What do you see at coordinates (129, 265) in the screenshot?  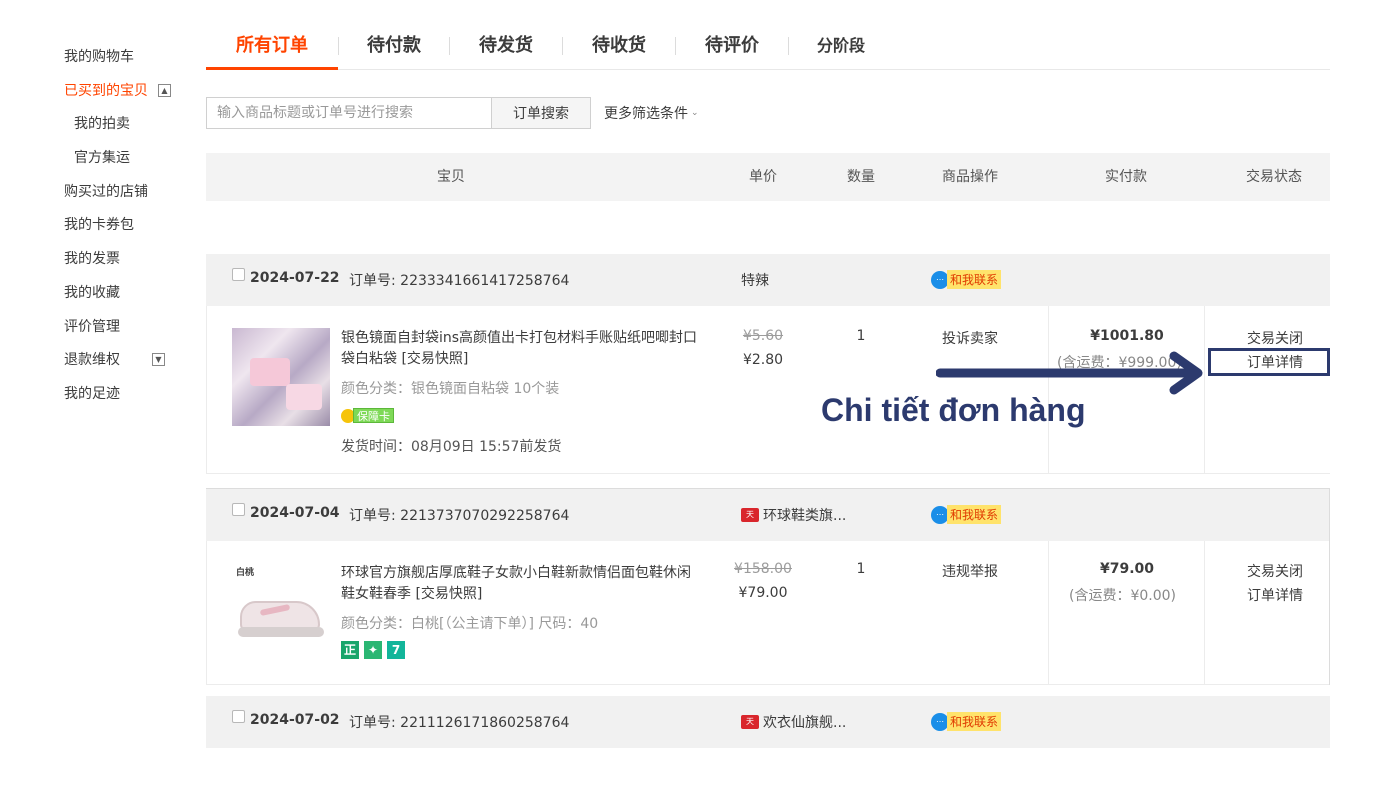 I see `sidebar-item-invoices: 我的发票` at bounding box center [129, 265].